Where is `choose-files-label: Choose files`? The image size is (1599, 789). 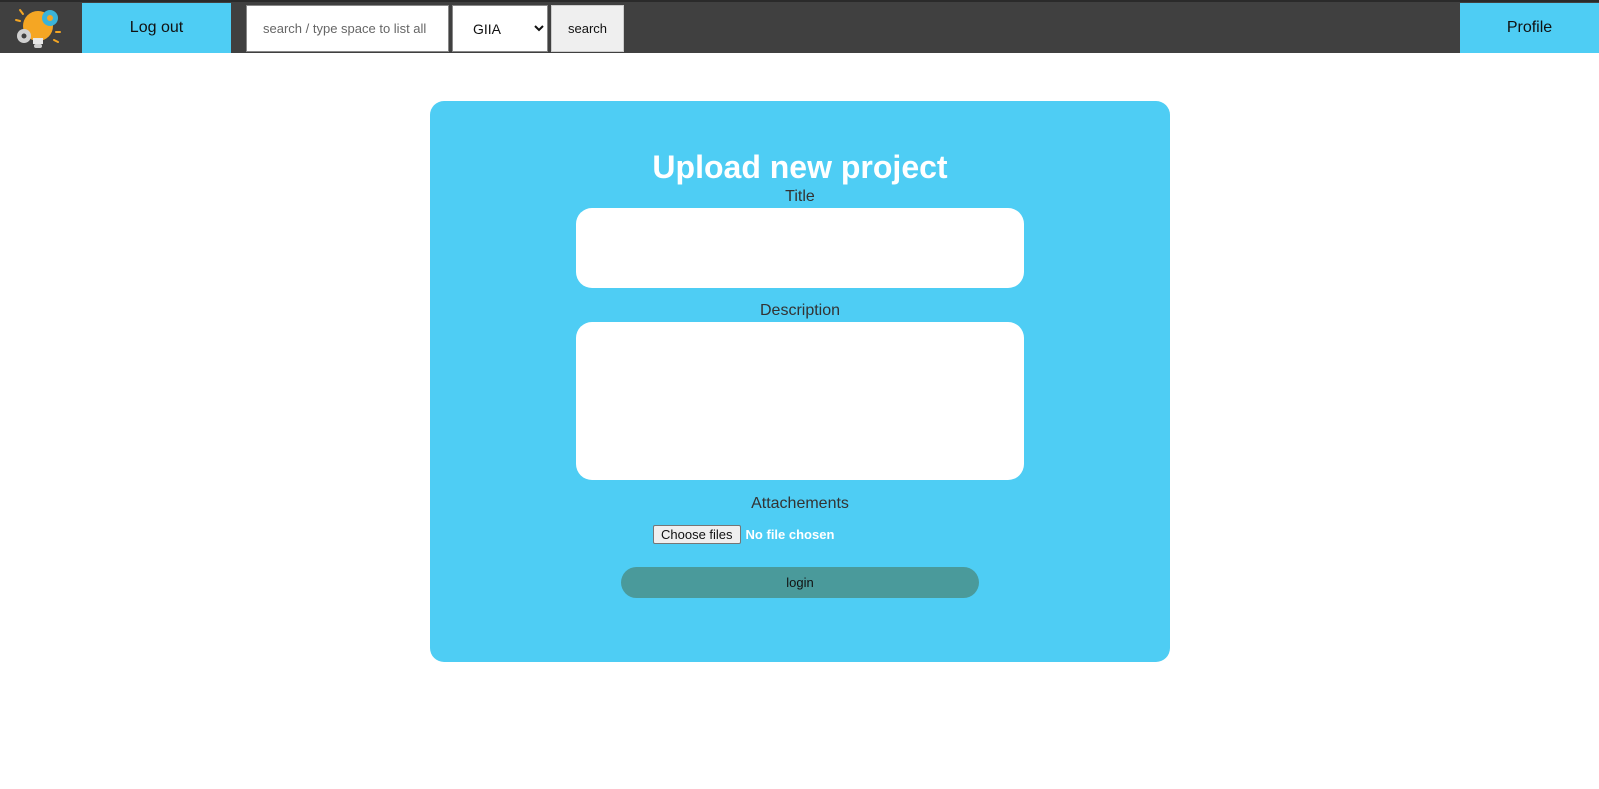
choose-files-label: Choose files is located at coordinates (697, 534).